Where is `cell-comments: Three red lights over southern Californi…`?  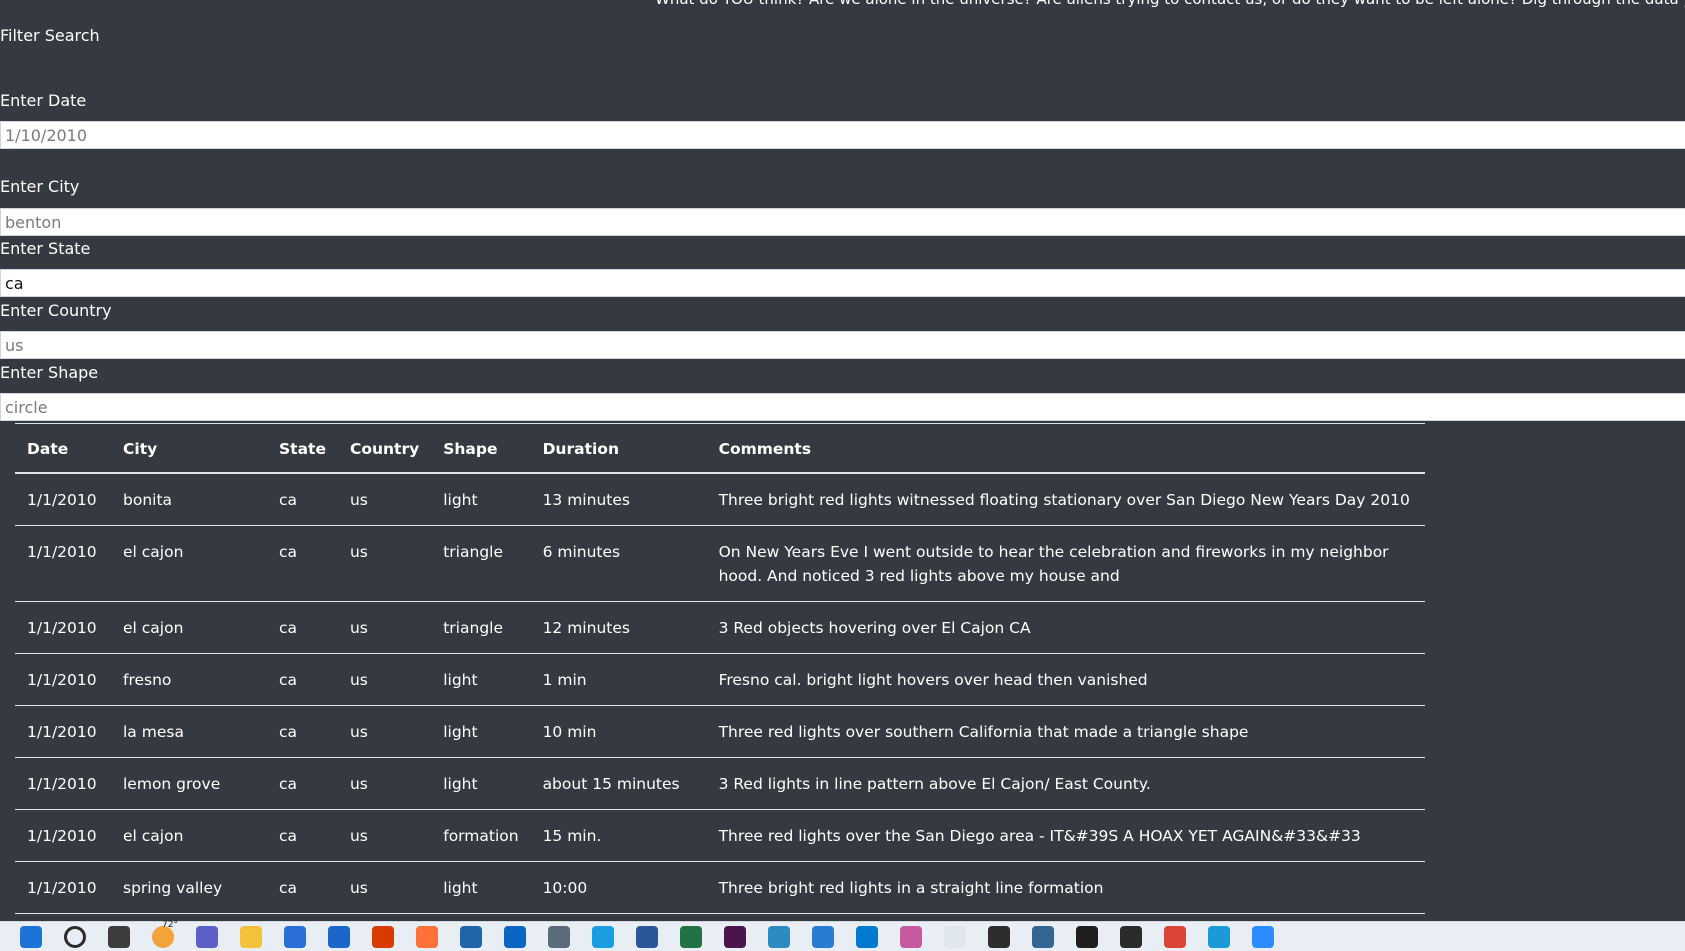
cell-comments: Three red lights over southern Californi… is located at coordinates (1065, 731).